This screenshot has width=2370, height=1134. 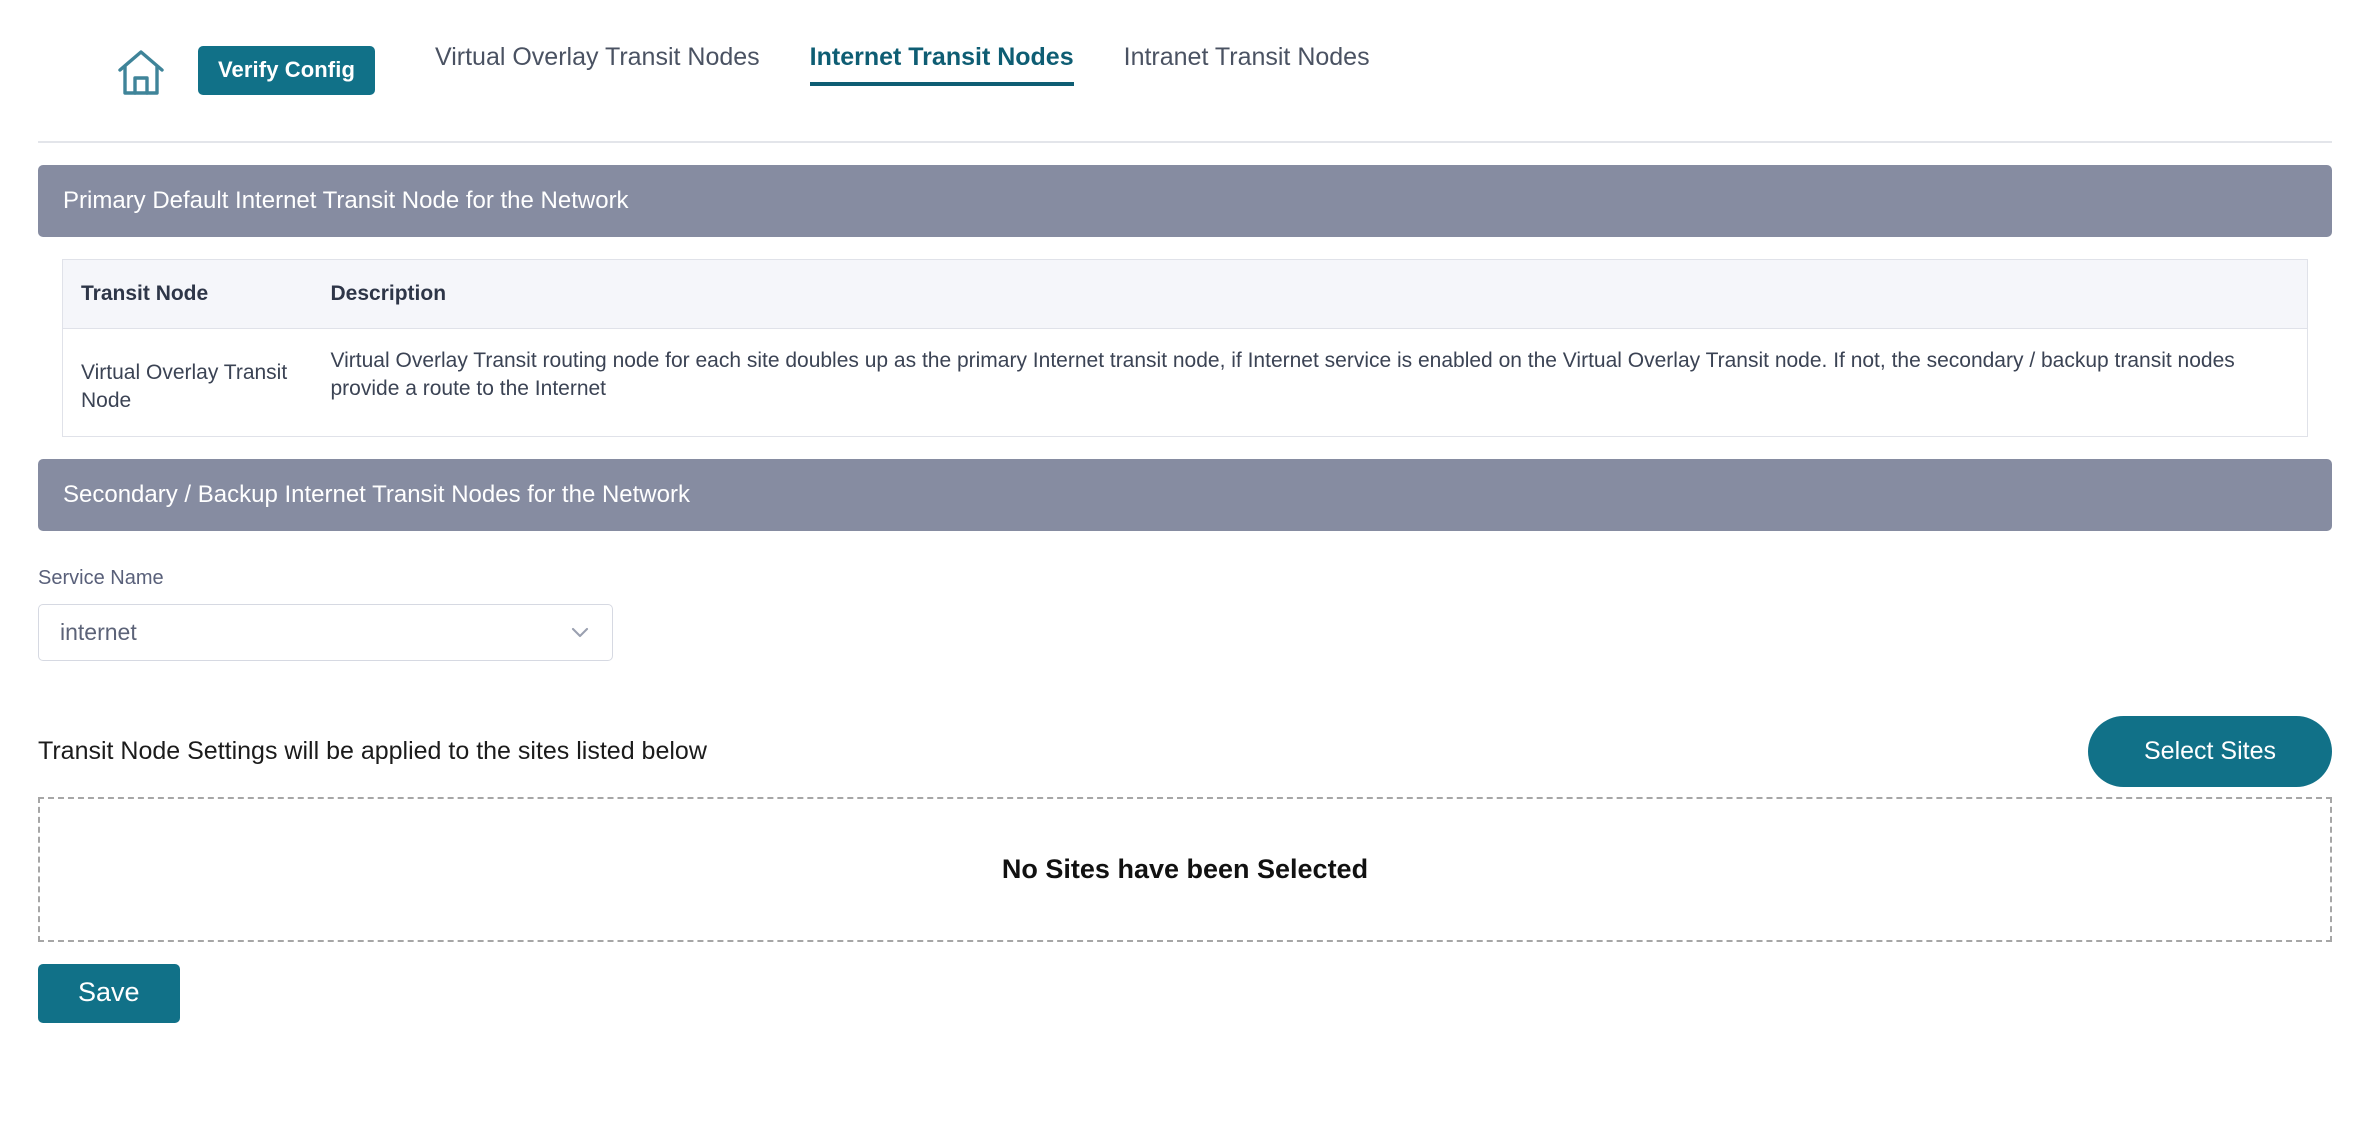 I want to click on service-name-select: internet, so click(x=325, y=632).